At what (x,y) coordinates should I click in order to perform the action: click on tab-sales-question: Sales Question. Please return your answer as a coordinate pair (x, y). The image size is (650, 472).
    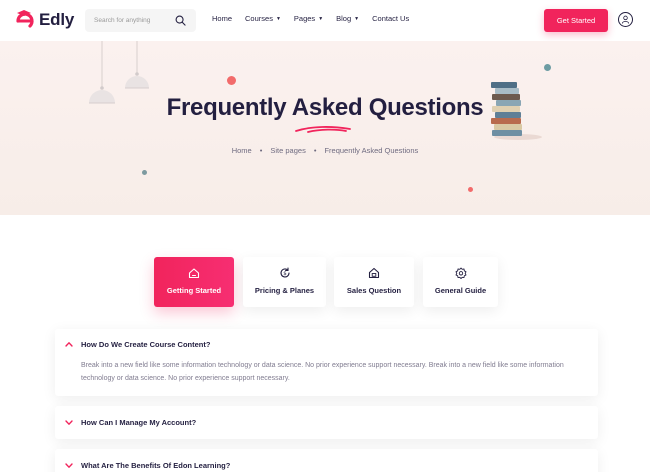
    Looking at the image, I should click on (374, 282).